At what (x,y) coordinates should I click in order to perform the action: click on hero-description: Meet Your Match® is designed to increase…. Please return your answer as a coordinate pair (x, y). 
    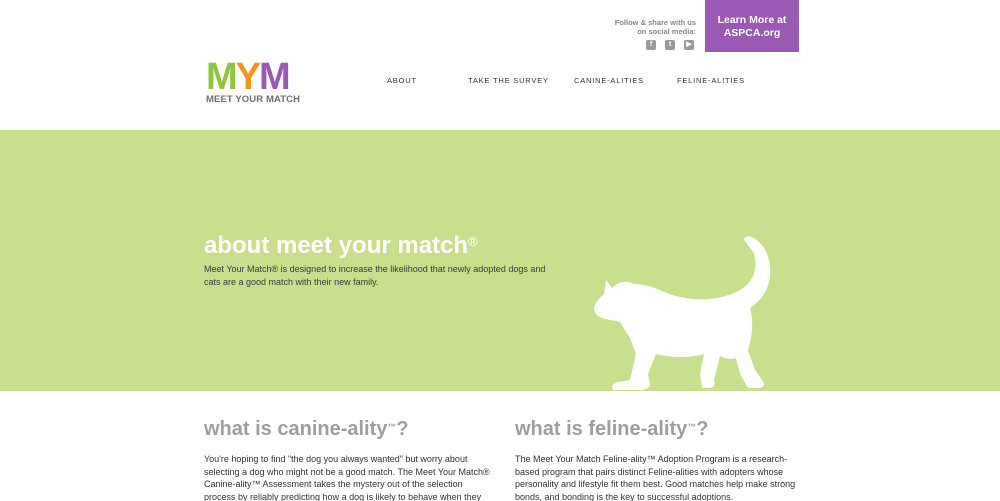
    Looking at the image, I should click on (375, 275).